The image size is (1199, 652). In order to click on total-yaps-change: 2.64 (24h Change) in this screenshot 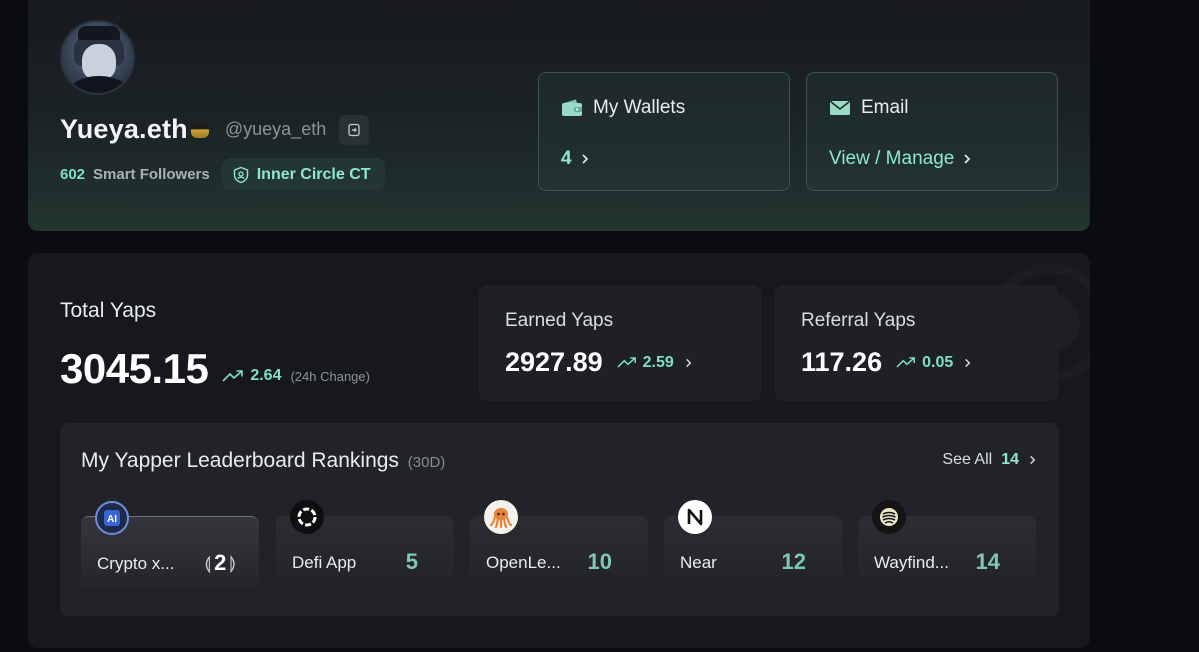, I will do `click(296, 376)`.